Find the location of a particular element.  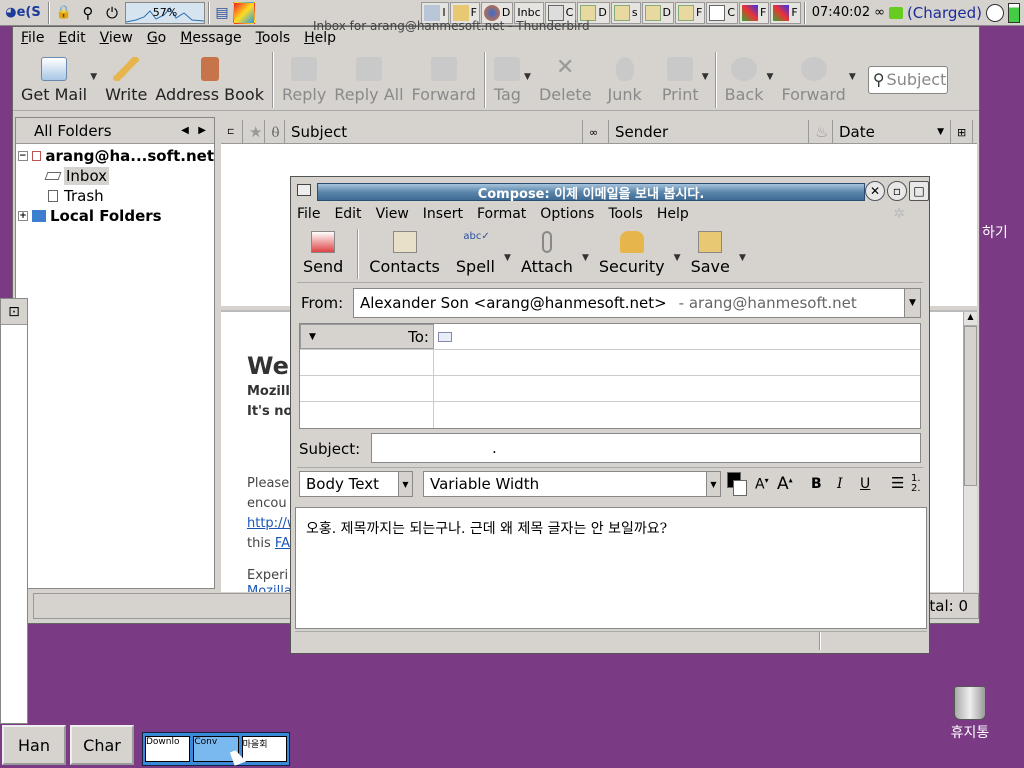

junk-button: Junk is located at coordinates (625, 80).